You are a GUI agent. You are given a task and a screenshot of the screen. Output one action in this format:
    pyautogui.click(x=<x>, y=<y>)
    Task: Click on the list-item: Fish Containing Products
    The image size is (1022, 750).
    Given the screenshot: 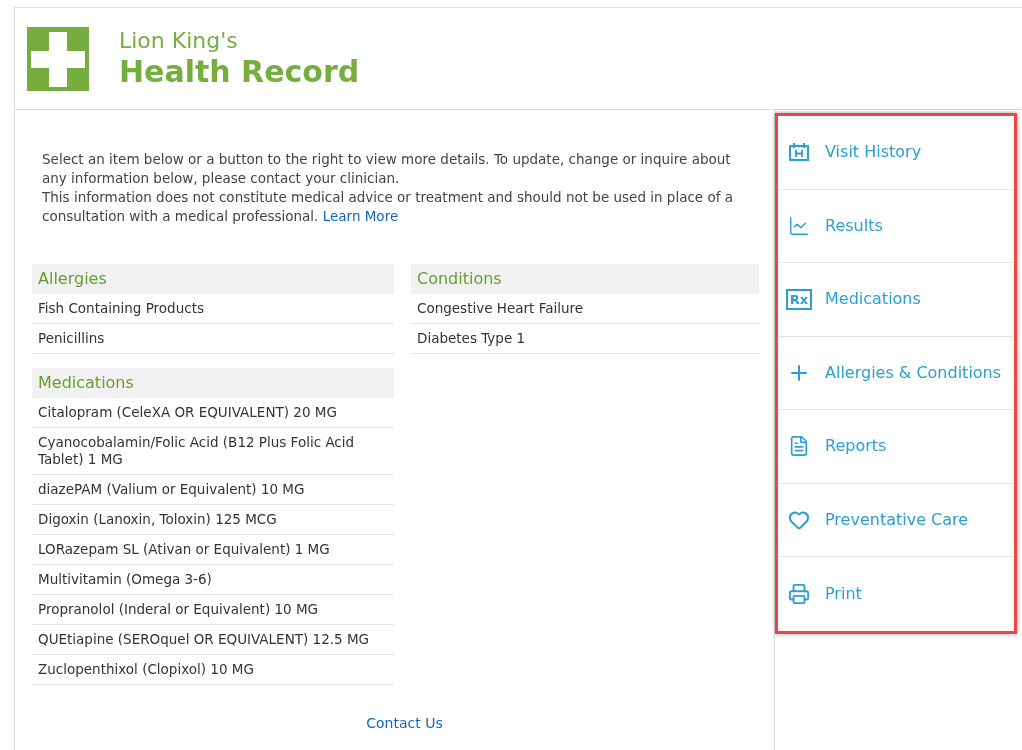 What is the action you would take?
    pyautogui.click(x=213, y=309)
    